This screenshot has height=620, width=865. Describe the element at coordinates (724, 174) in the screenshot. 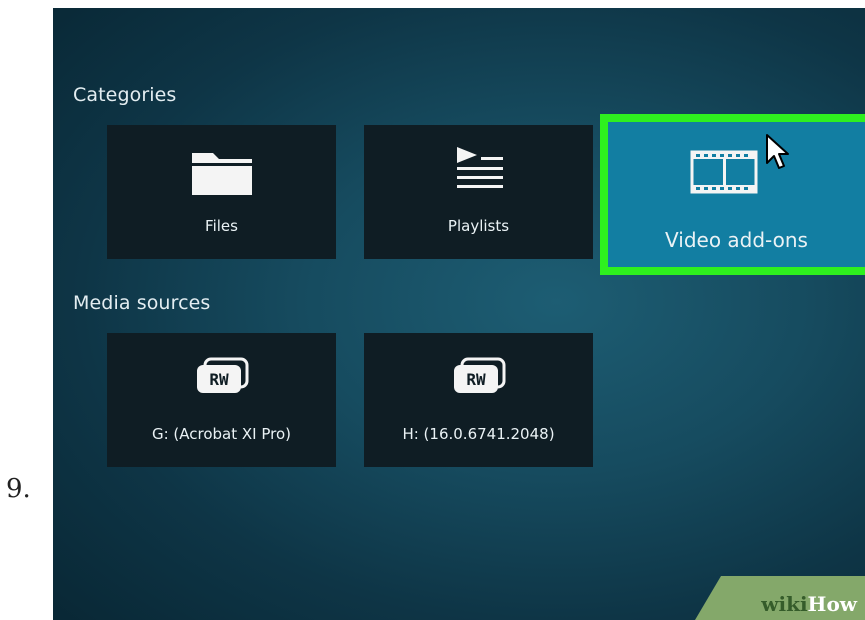

I see `film-strip-icon` at that location.